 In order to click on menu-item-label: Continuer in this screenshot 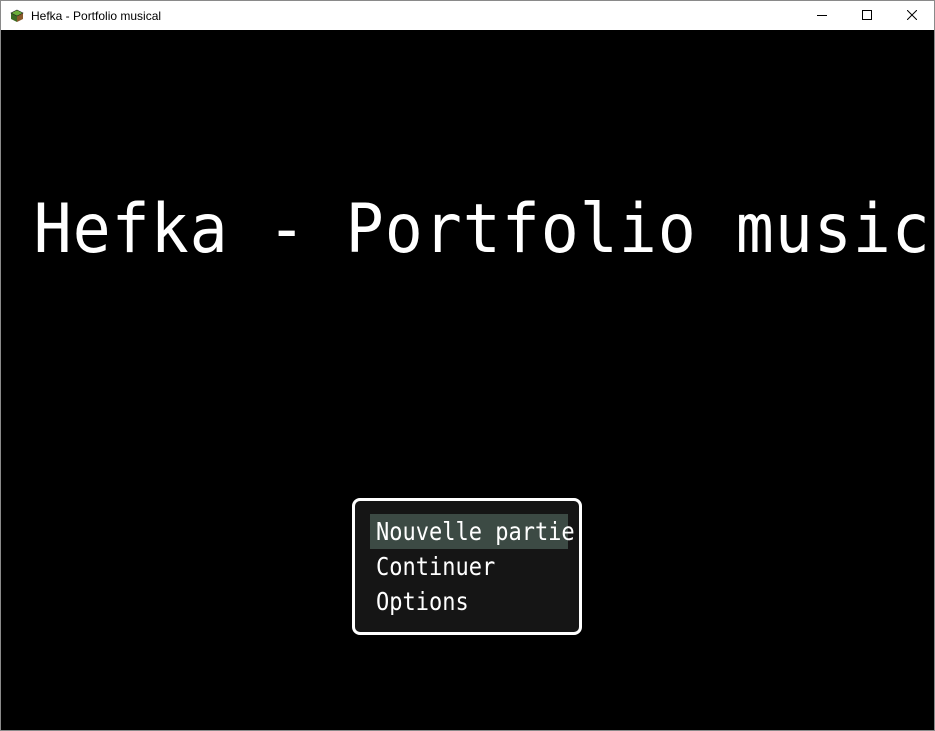, I will do `click(436, 566)`.